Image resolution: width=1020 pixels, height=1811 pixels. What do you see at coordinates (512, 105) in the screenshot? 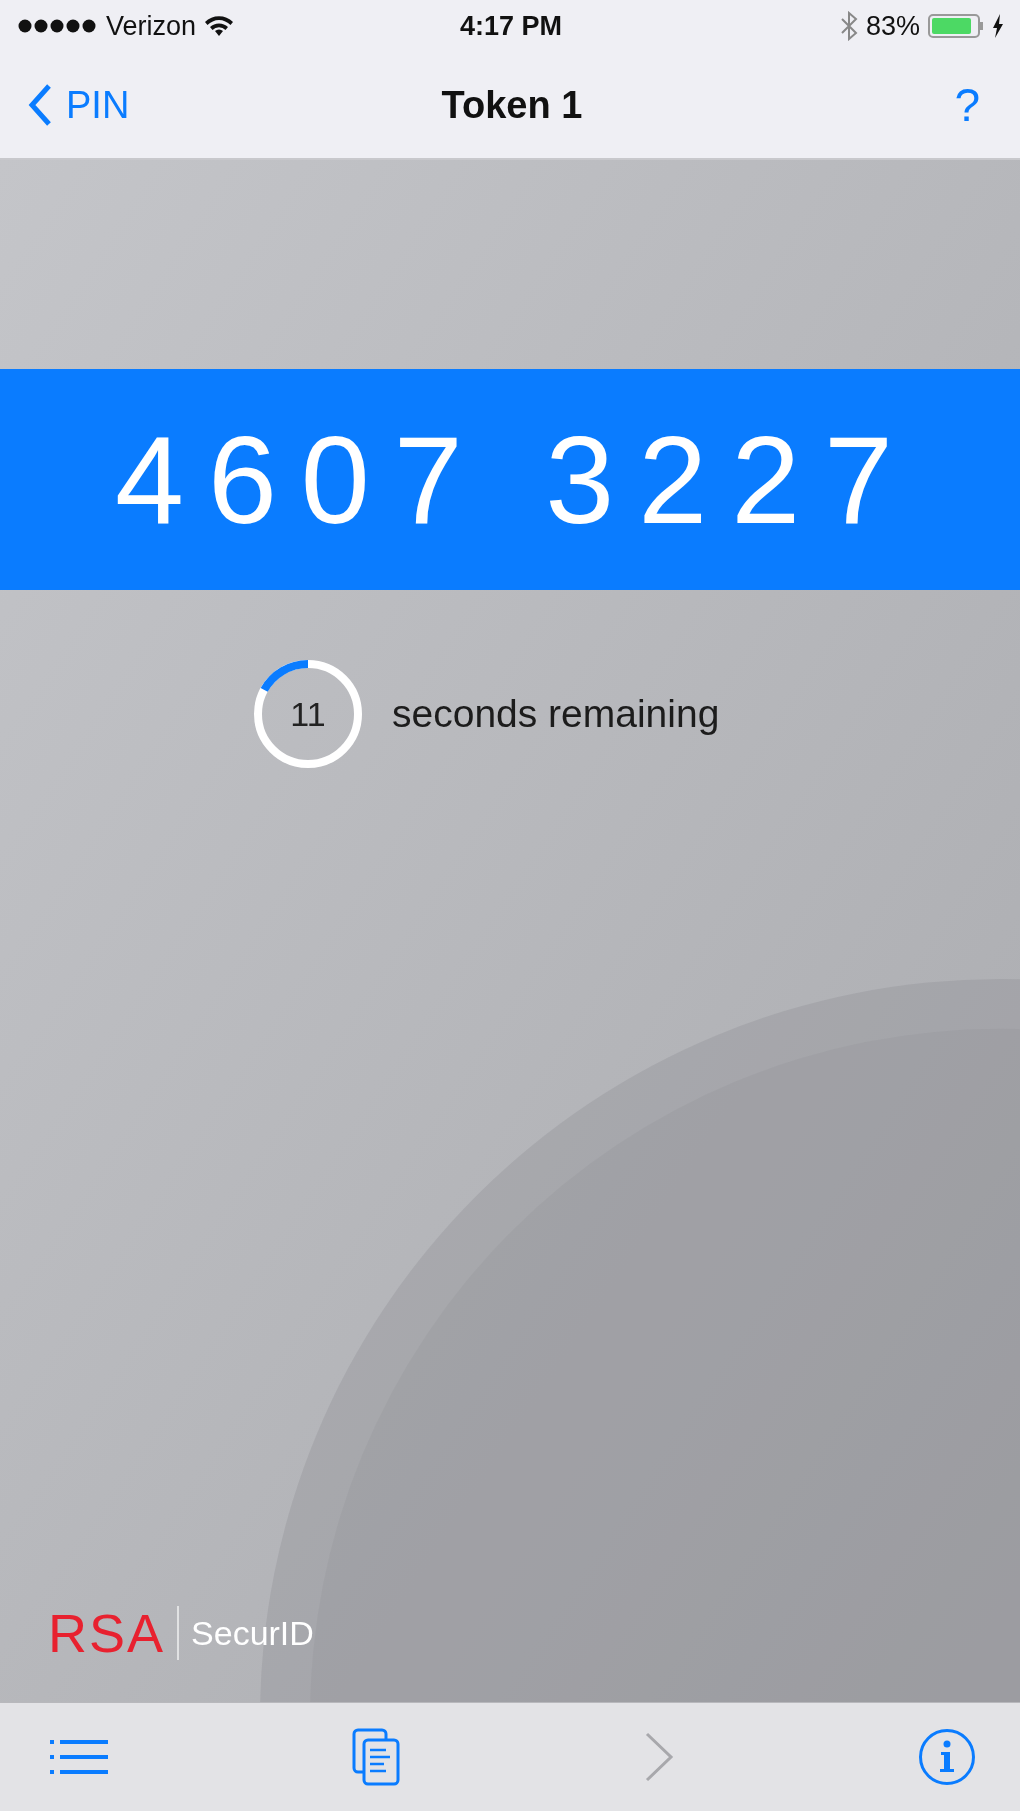
I see `nav-title: Token 1` at bounding box center [512, 105].